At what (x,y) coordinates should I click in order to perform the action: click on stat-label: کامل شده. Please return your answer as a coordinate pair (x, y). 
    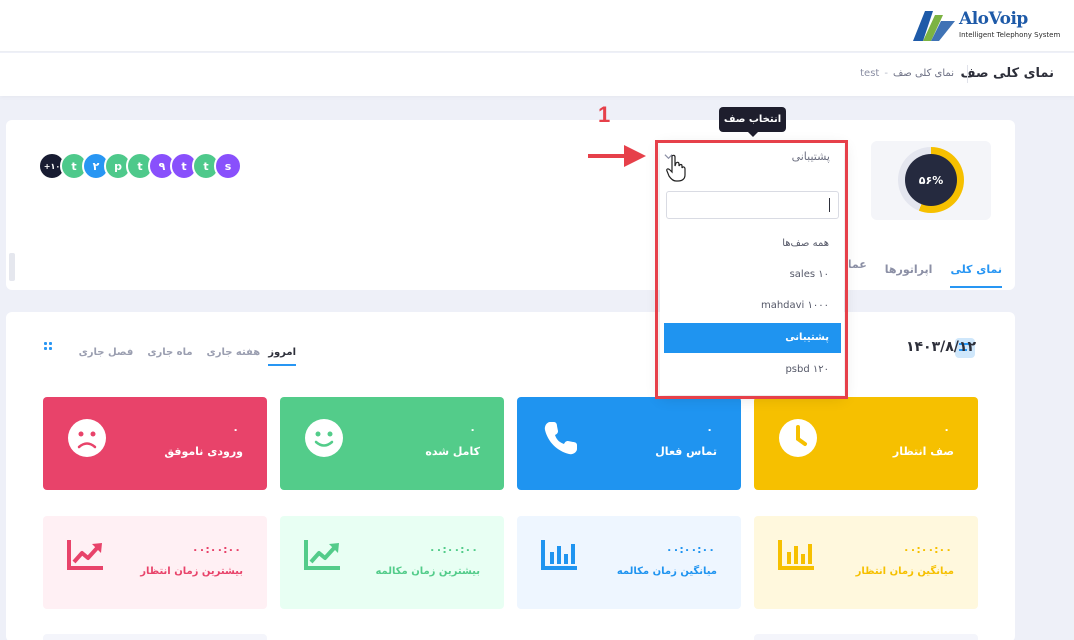
    Looking at the image, I should click on (452, 451).